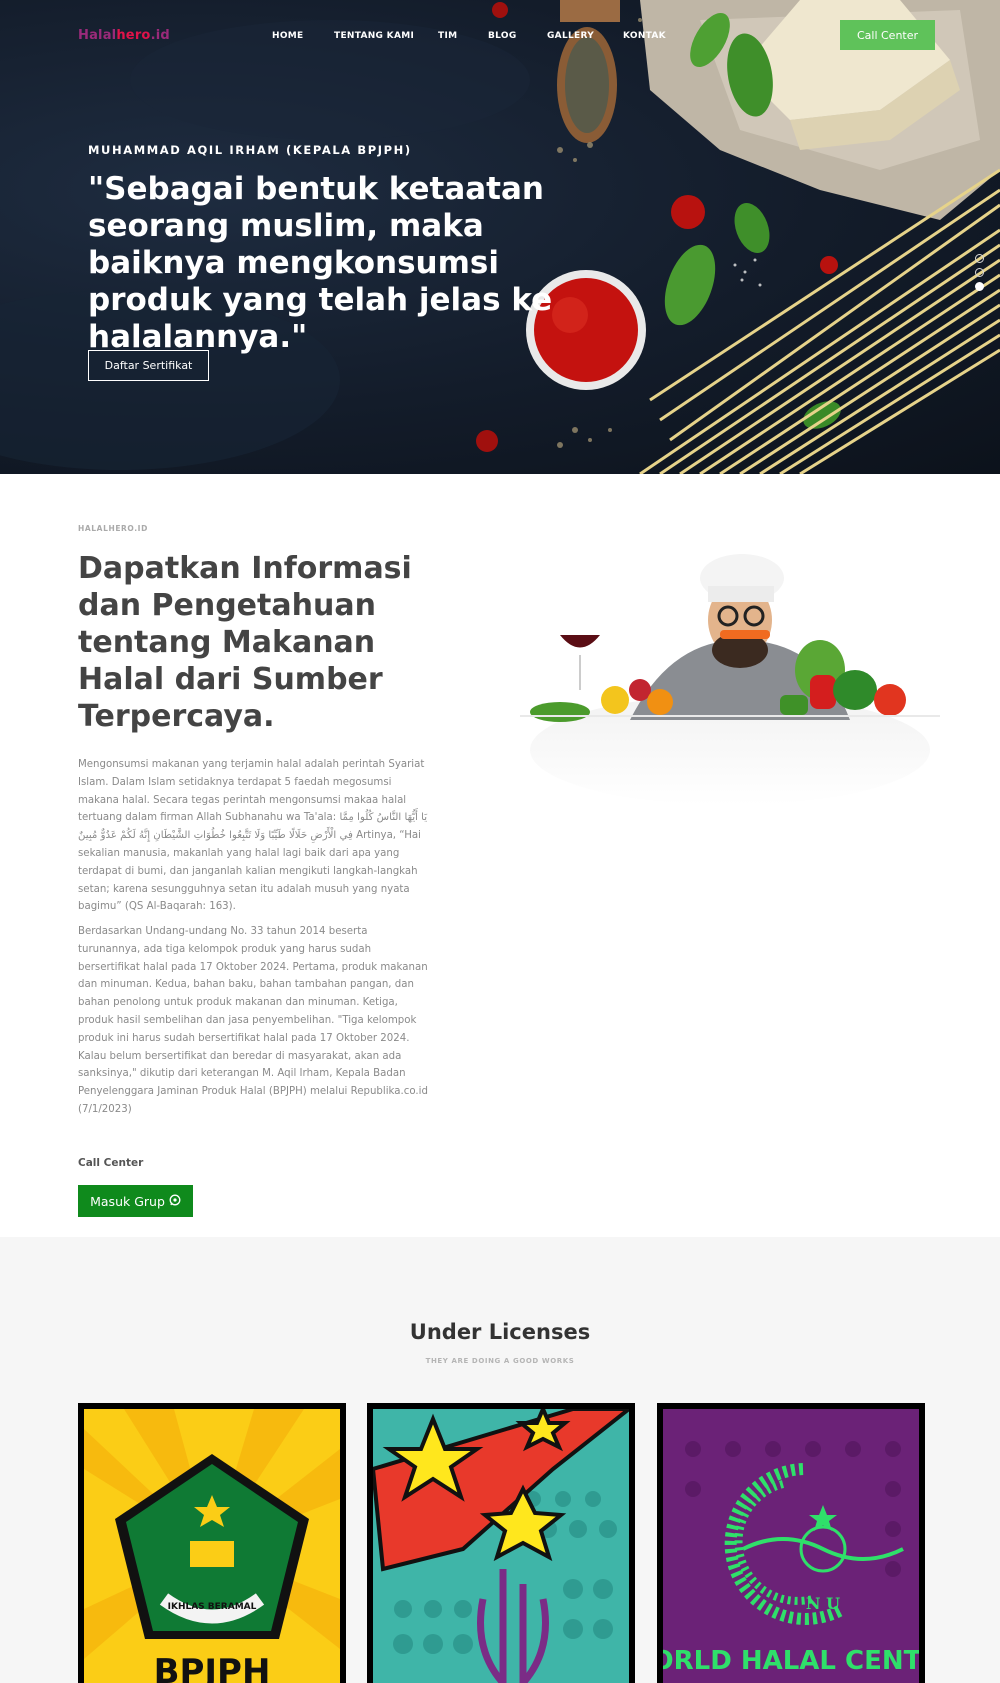  I want to click on masuk-grup-label: Masuk Grup, so click(127, 1201).